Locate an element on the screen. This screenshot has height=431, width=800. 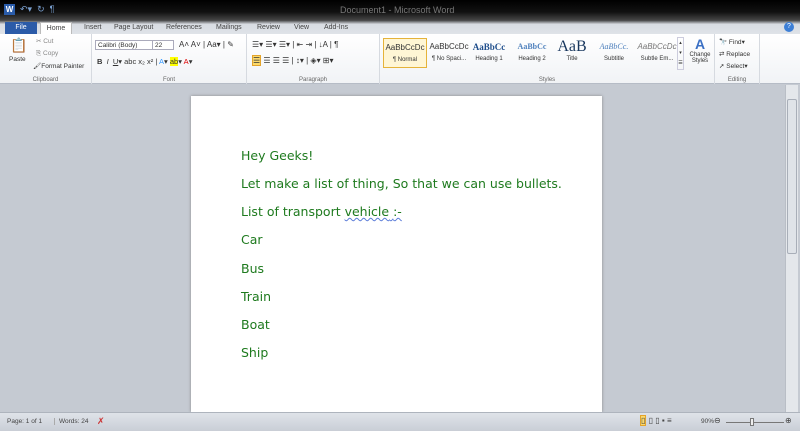
cursor-icon: ➚ is located at coordinates (722, 66).